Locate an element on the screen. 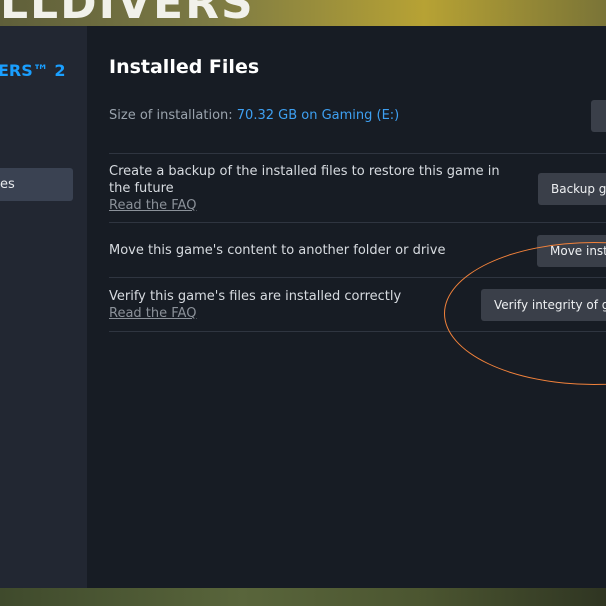 This screenshot has width=606, height=606. backup-game-button: Backup ga is located at coordinates (572, 189).